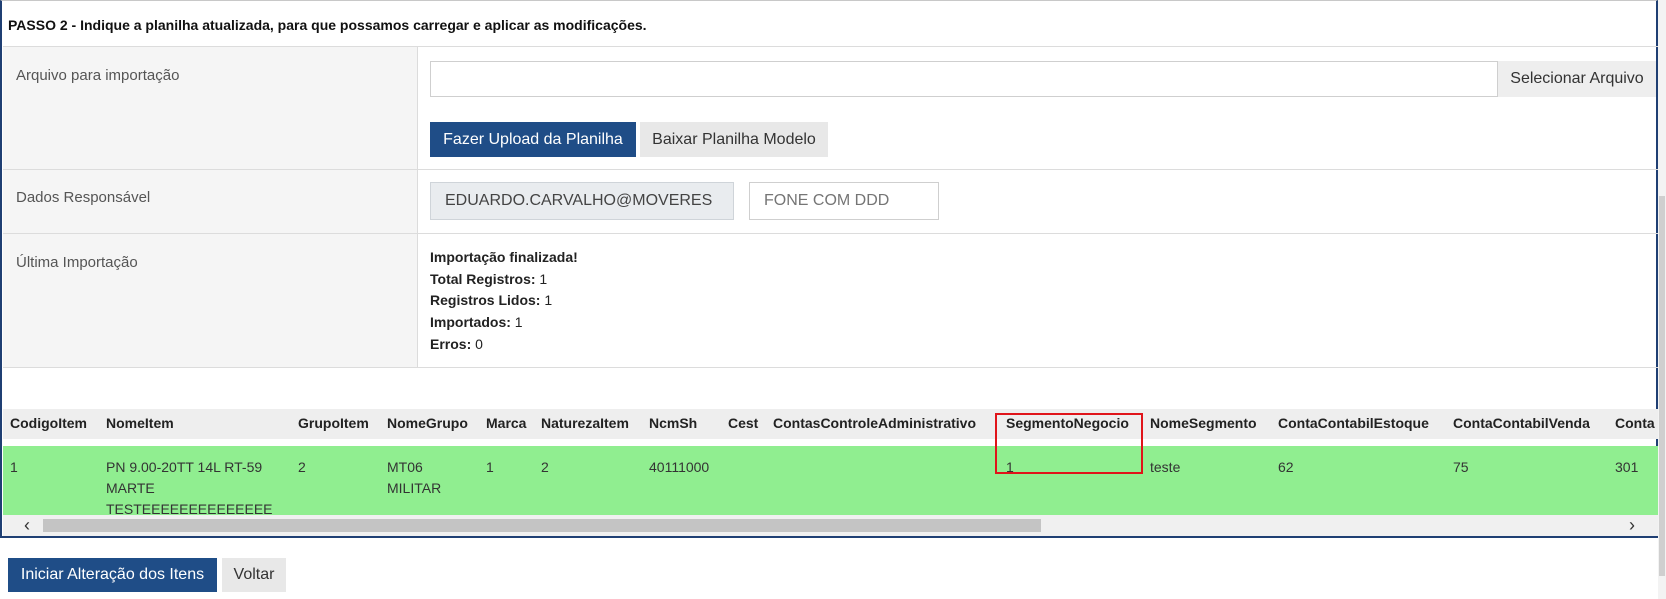 The image size is (1666, 599). I want to click on th-conta: Conta, so click(1635, 423).